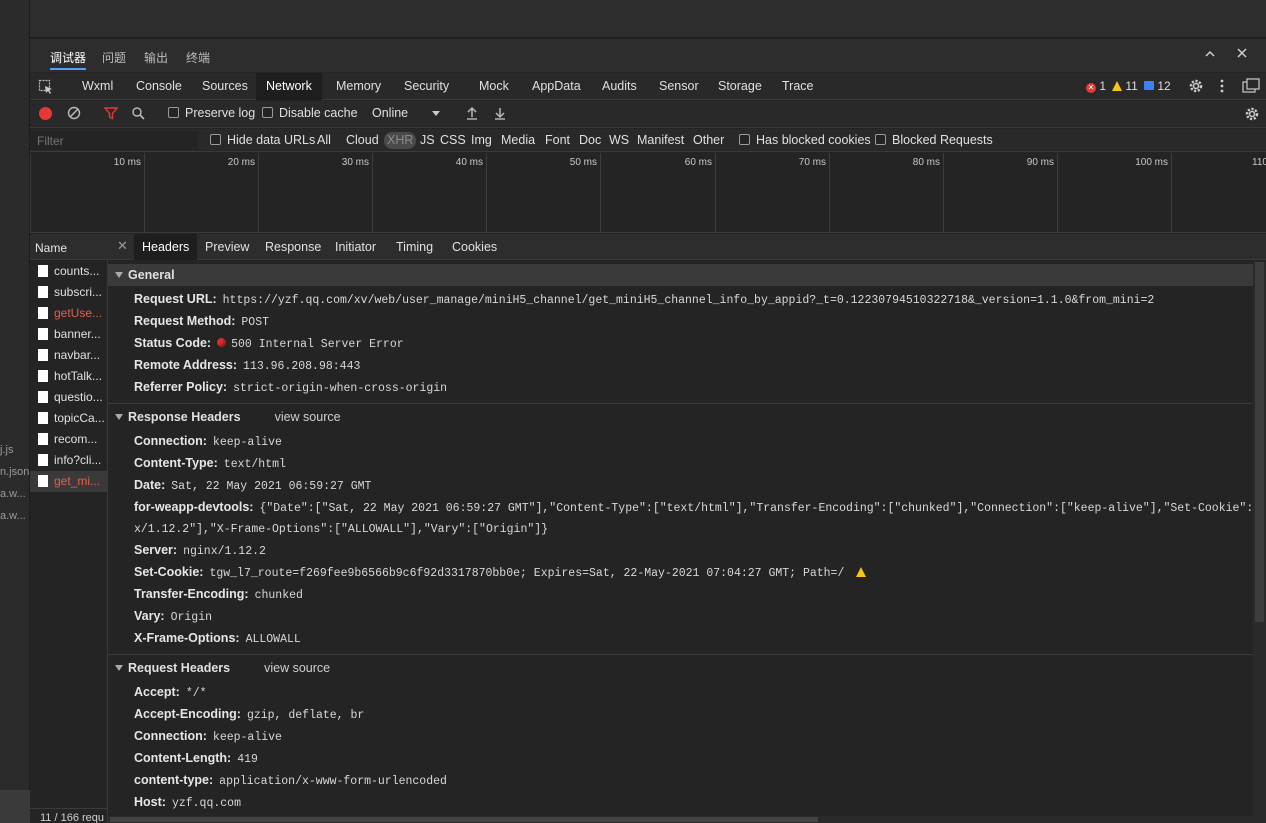 The width and height of the screenshot is (1266, 823). I want to click on header-row: X-Frame-Options: ALLOWALL, so click(217, 638).